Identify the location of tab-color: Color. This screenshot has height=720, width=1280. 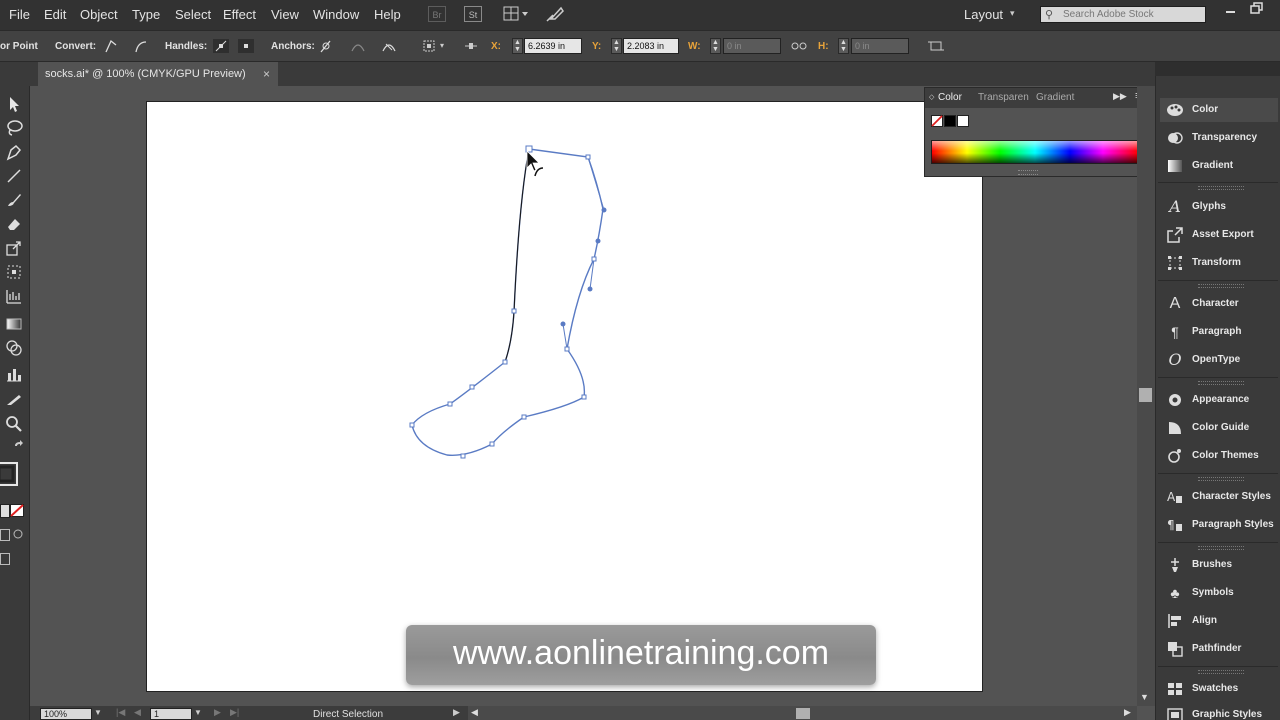
(950, 97).